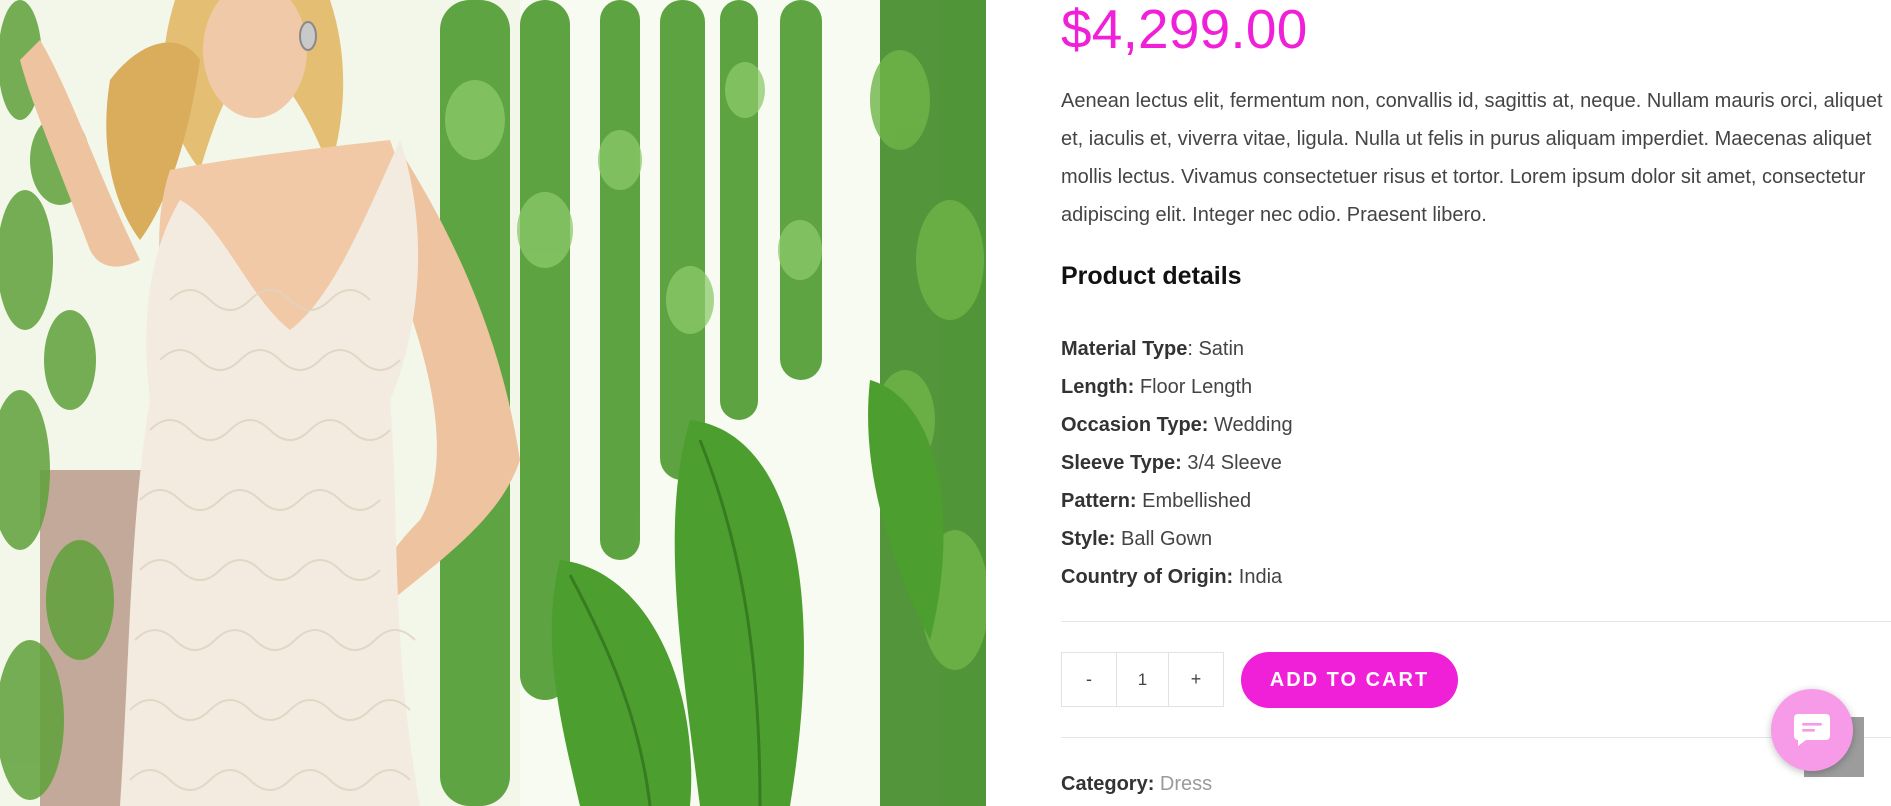  I want to click on category-link: Dress, so click(1186, 784).